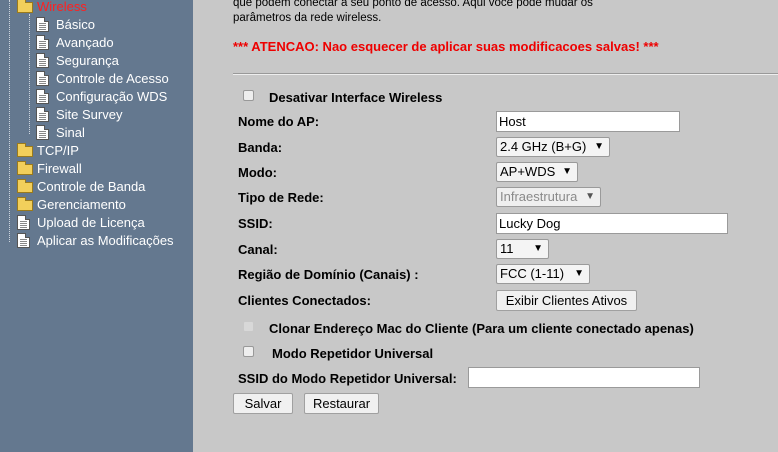  Describe the element at coordinates (307, 18) in the screenshot. I see `intro-line: parâmetros da rede wireless.` at that location.